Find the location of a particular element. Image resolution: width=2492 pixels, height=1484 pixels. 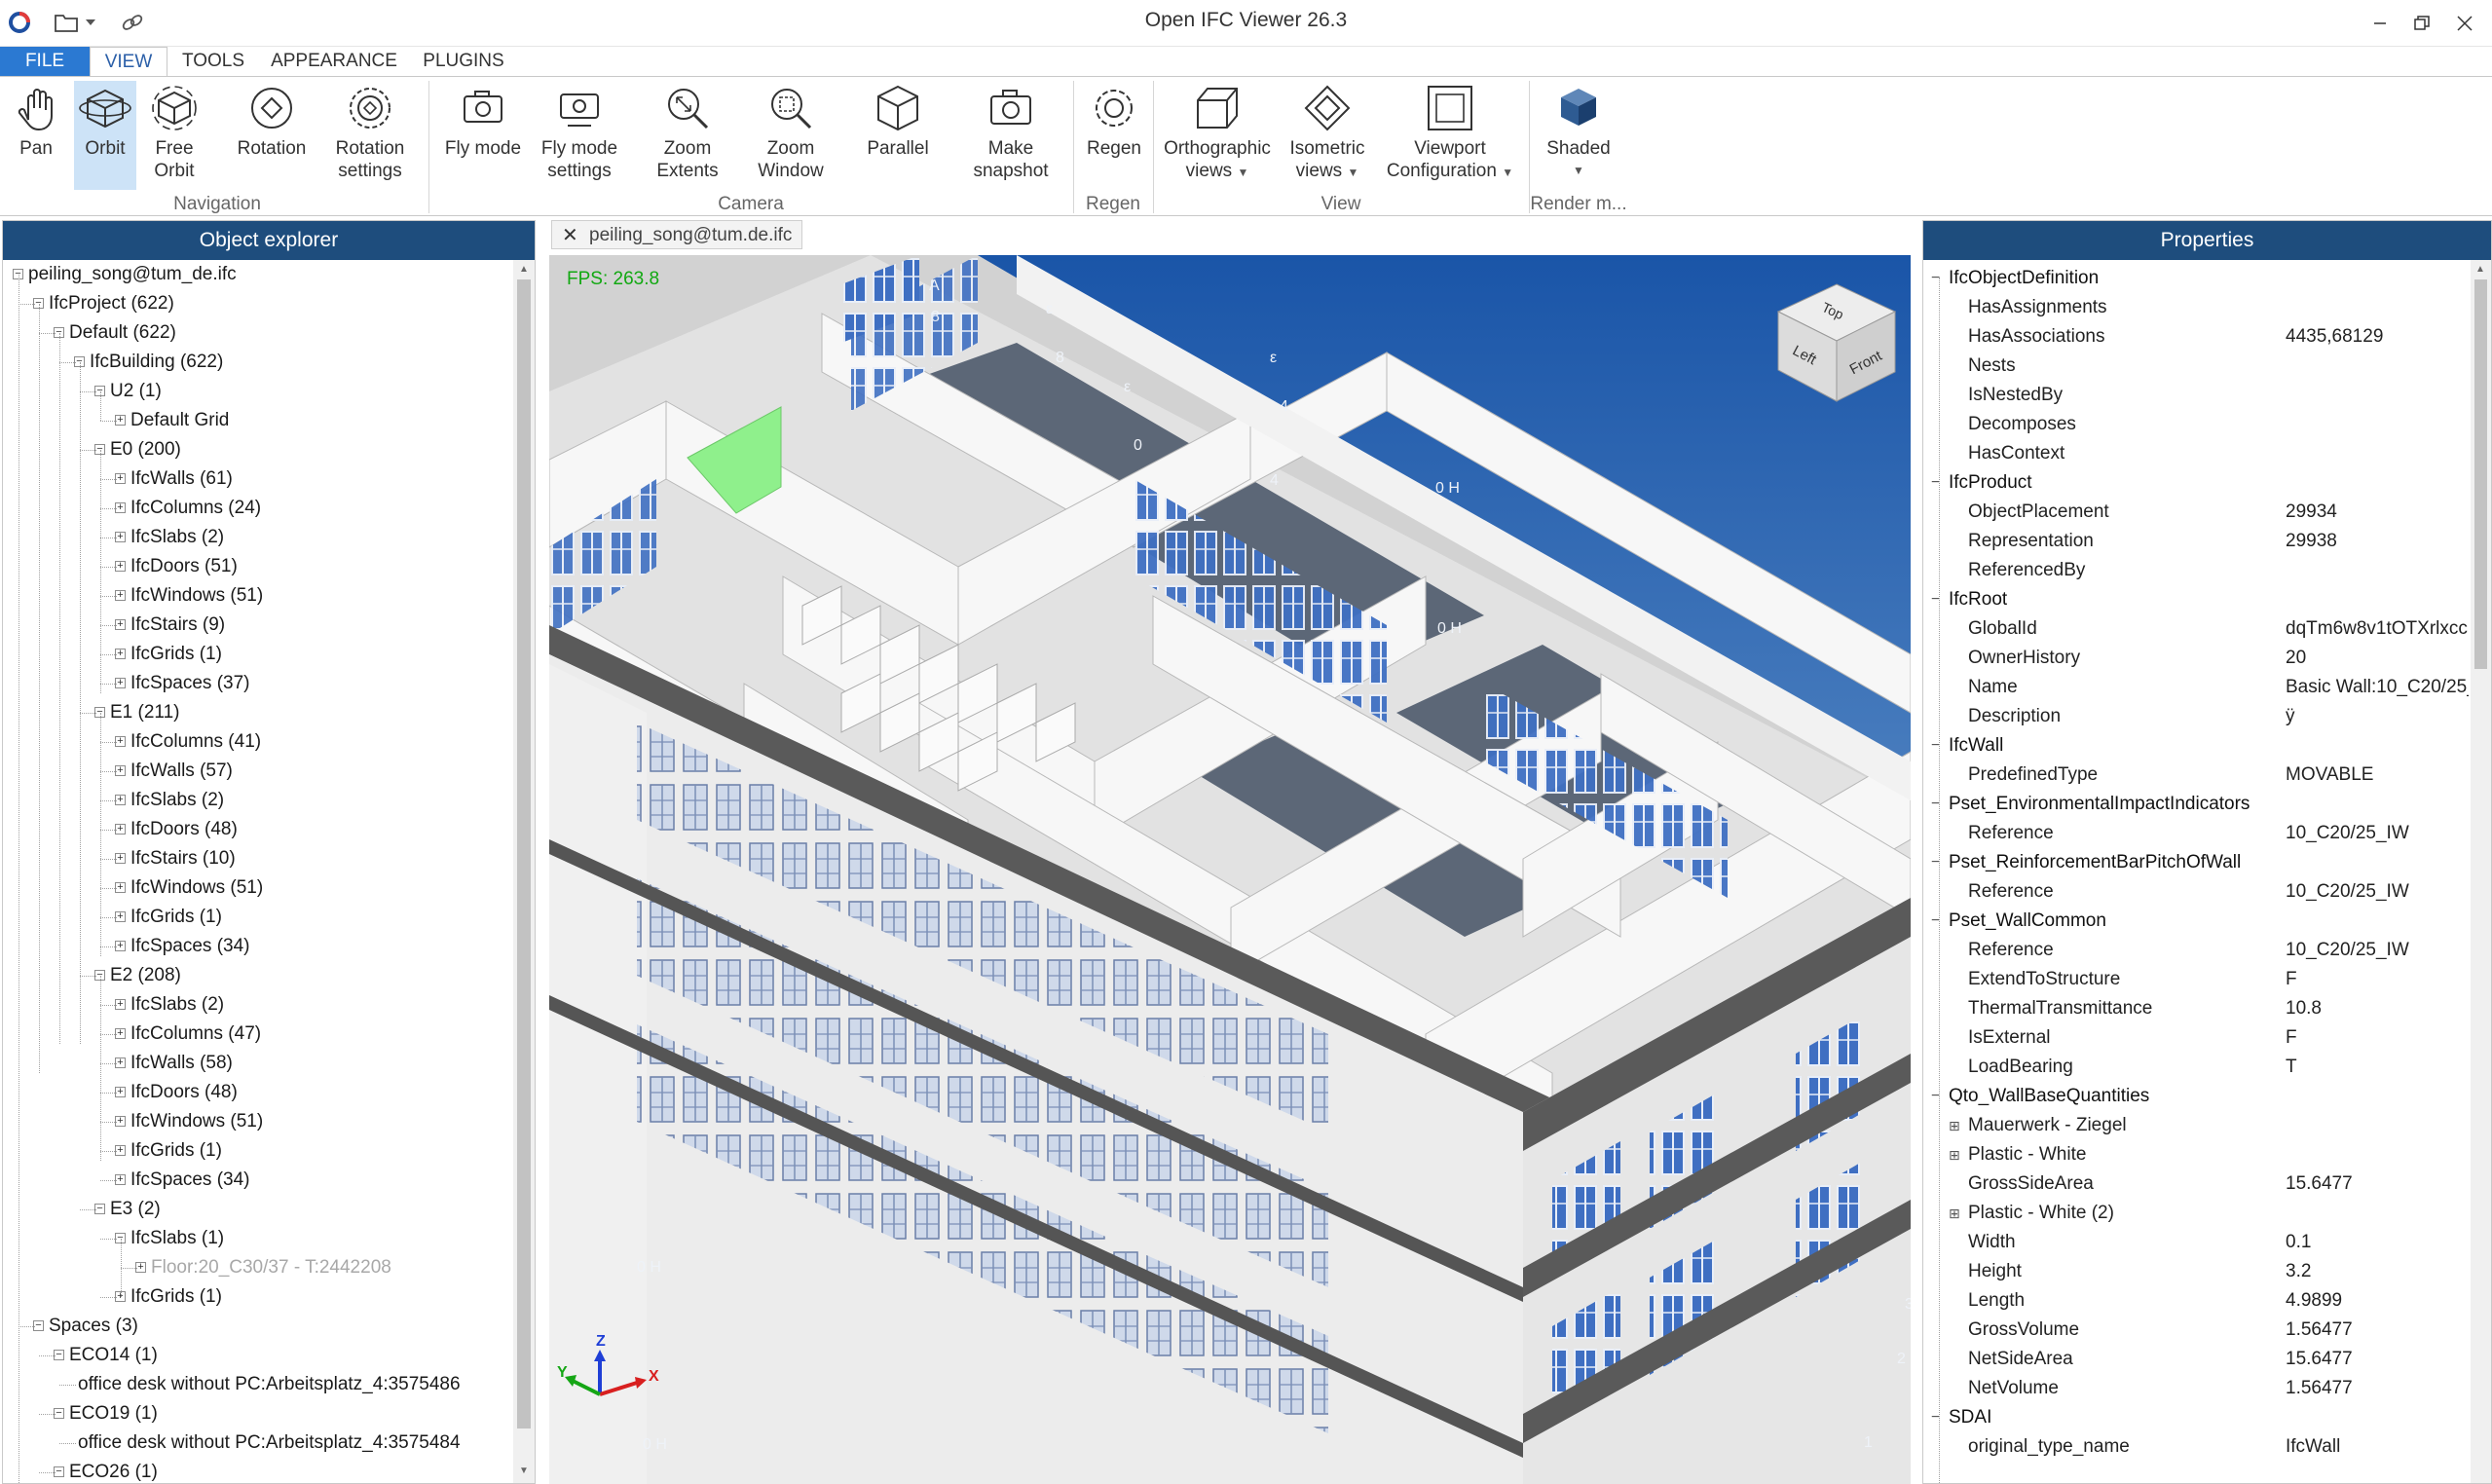

property-category: − Qto_WallBaseQuantities is located at coordinates (2197, 1096).